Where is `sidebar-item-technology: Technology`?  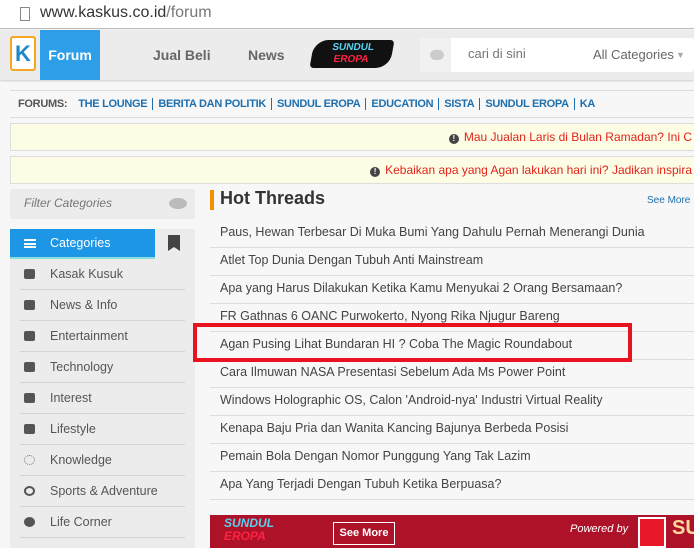
sidebar-item-technology: Technology is located at coordinates (102, 367).